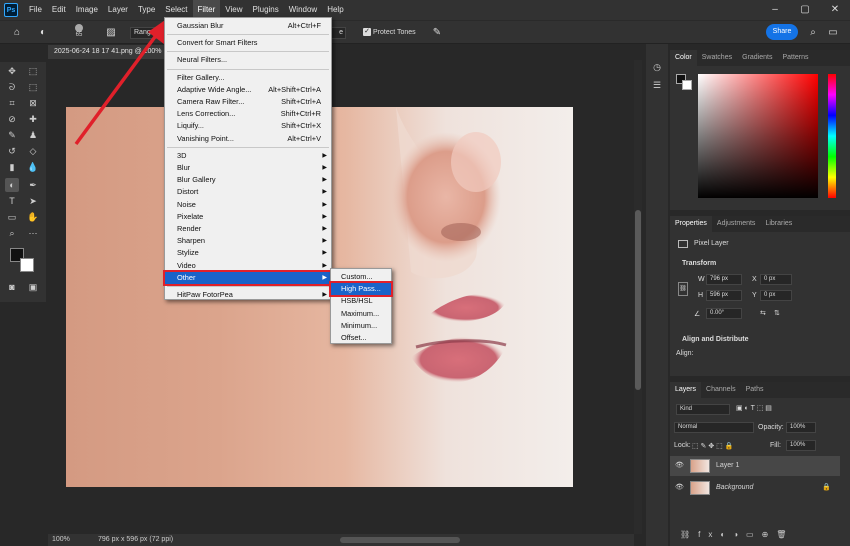 The height and width of the screenshot is (546, 850). I want to click on filter-menu-item-camera-raw-filter: Camera Raw Filter... Shift+Ctrl+A, so click(248, 102).